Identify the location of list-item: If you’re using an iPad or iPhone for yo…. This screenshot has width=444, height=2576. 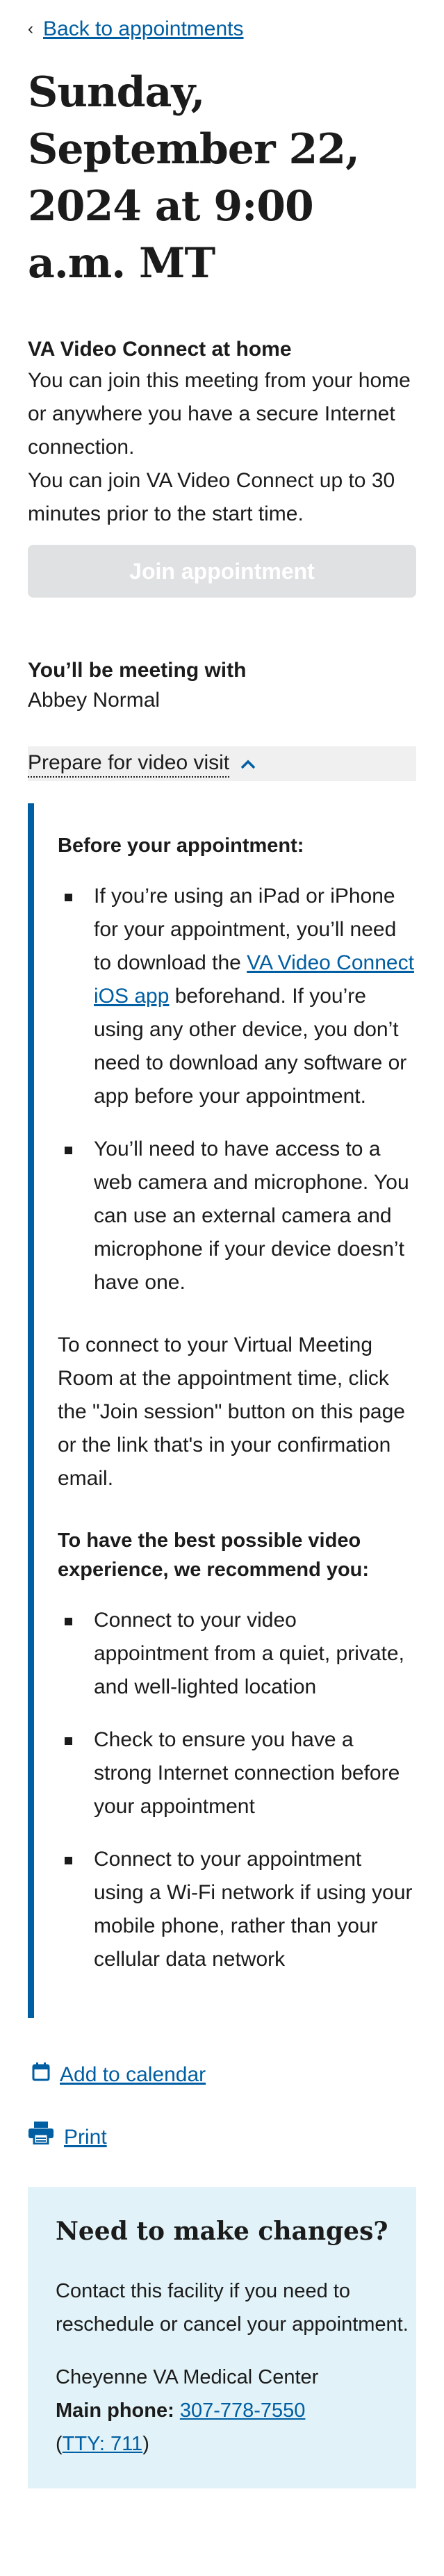
(237, 996).